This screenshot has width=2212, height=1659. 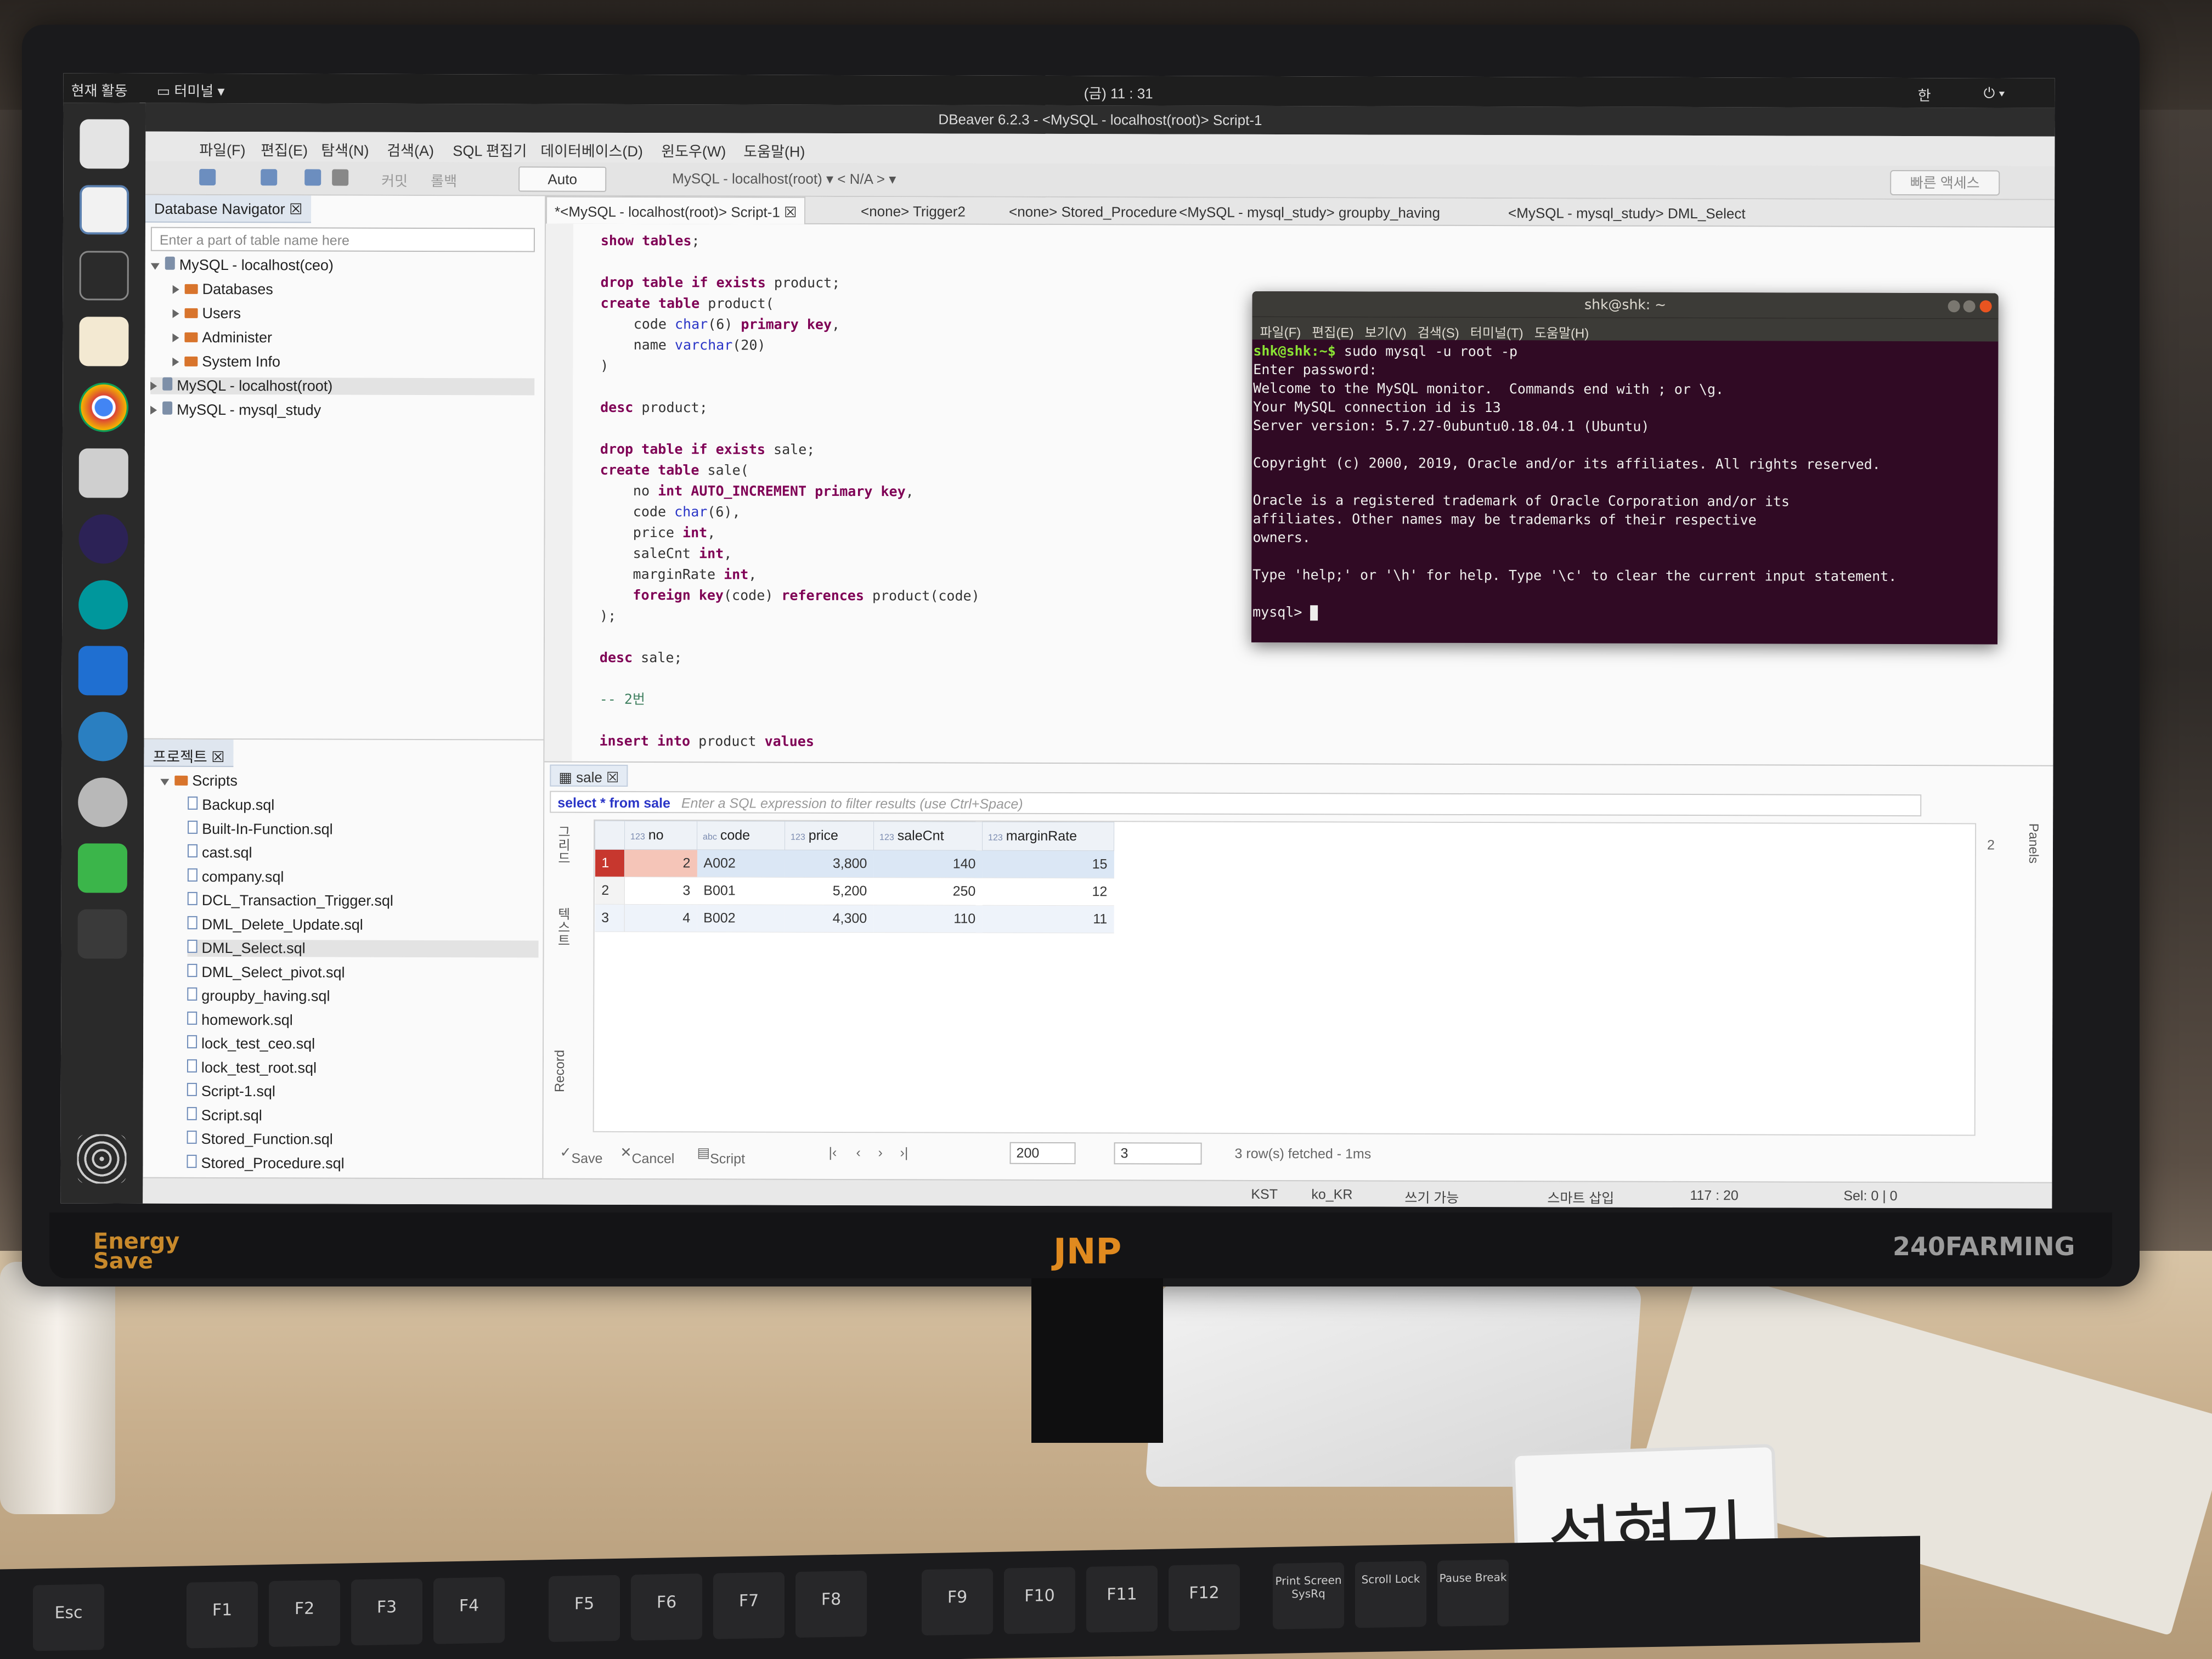 What do you see at coordinates (741, 864) in the screenshot?
I see `table-cell: A002` at bounding box center [741, 864].